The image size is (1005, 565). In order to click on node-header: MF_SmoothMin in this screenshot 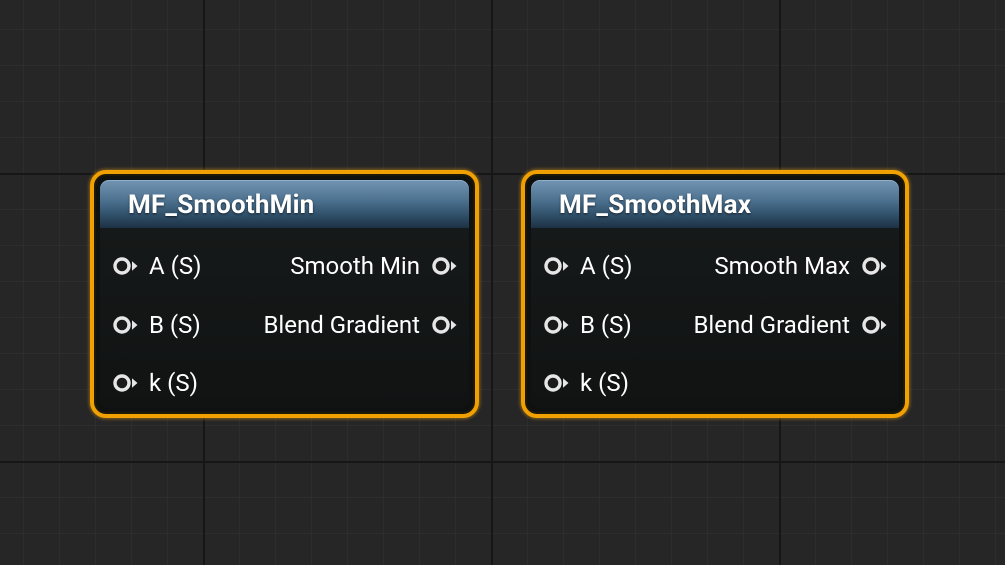, I will do `click(284, 204)`.